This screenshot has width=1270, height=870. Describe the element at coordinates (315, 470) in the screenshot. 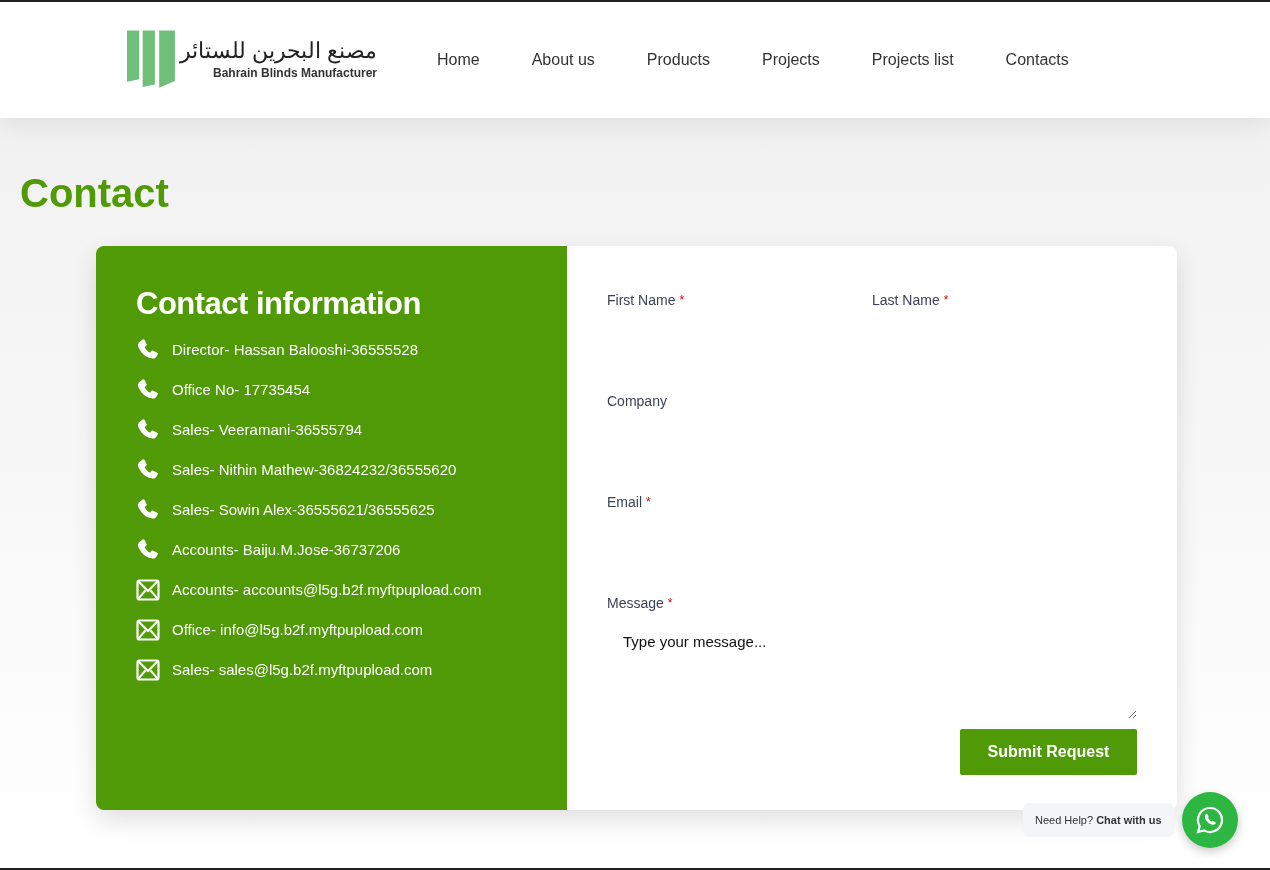

I see `phone-contact: Sales- Nithin Mathew-36824232/36555620` at that location.